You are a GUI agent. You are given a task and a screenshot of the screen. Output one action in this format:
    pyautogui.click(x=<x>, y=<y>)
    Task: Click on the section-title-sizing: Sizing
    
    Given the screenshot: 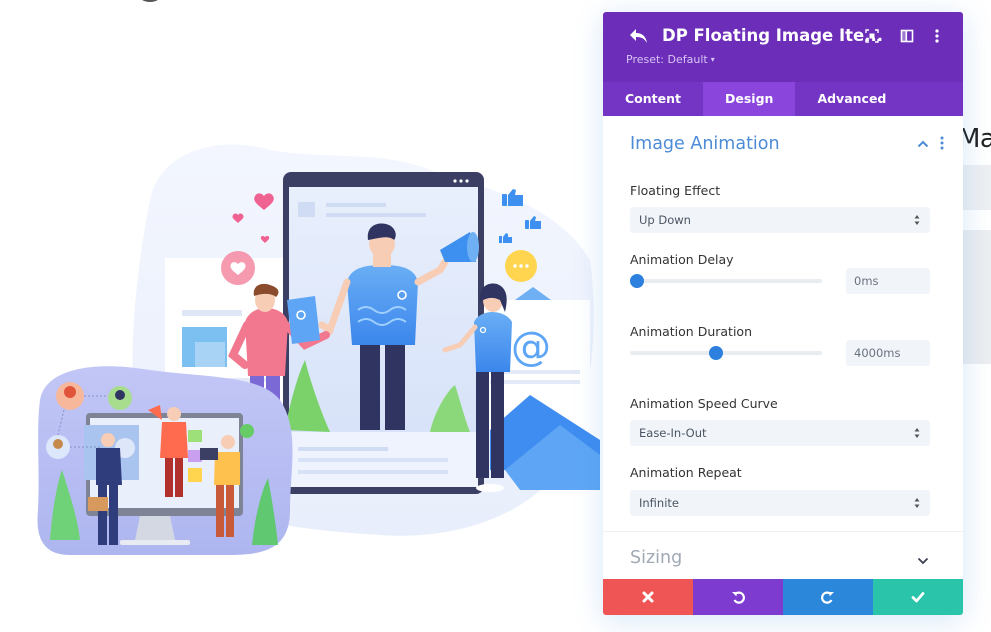 What is the action you would take?
    pyautogui.click(x=656, y=558)
    